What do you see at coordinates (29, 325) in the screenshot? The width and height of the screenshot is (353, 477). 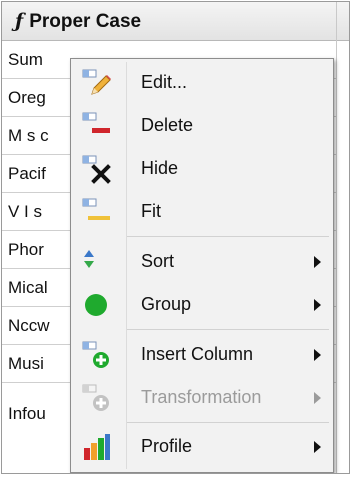 I see `table-cell: Nccw` at bounding box center [29, 325].